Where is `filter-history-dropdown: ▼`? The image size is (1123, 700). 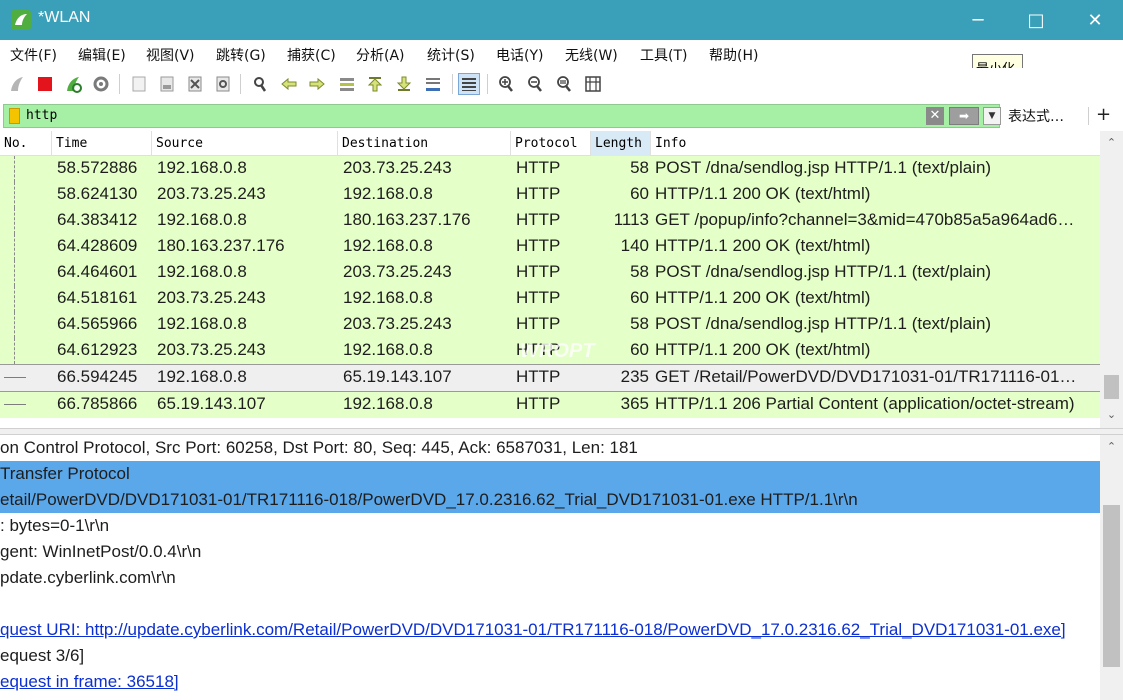 filter-history-dropdown: ▼ is located at coordinates (992, 116).